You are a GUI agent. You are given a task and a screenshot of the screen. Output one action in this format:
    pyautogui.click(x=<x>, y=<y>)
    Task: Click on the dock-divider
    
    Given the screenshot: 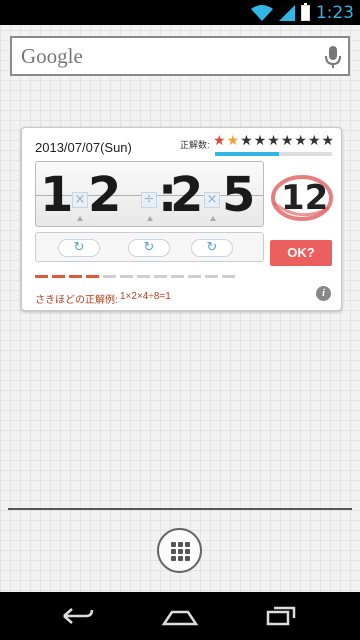 What is the action you would take?
    pyautogui.click(x=180, y=509)
    